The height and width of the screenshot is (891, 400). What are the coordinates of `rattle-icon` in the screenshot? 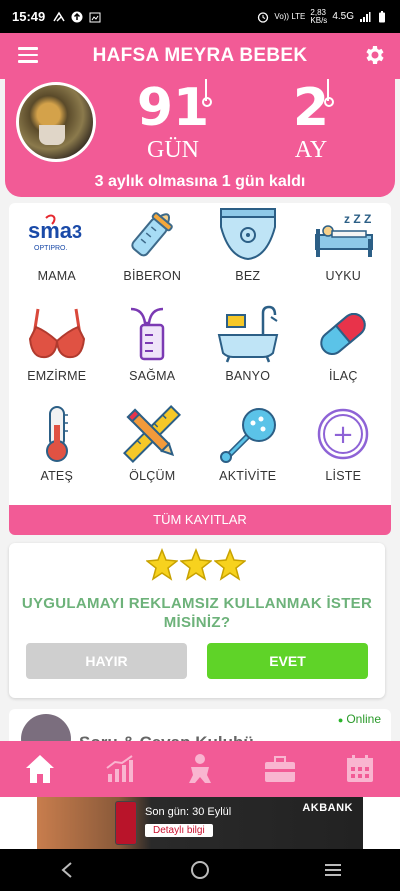 It's located at (248, 434).